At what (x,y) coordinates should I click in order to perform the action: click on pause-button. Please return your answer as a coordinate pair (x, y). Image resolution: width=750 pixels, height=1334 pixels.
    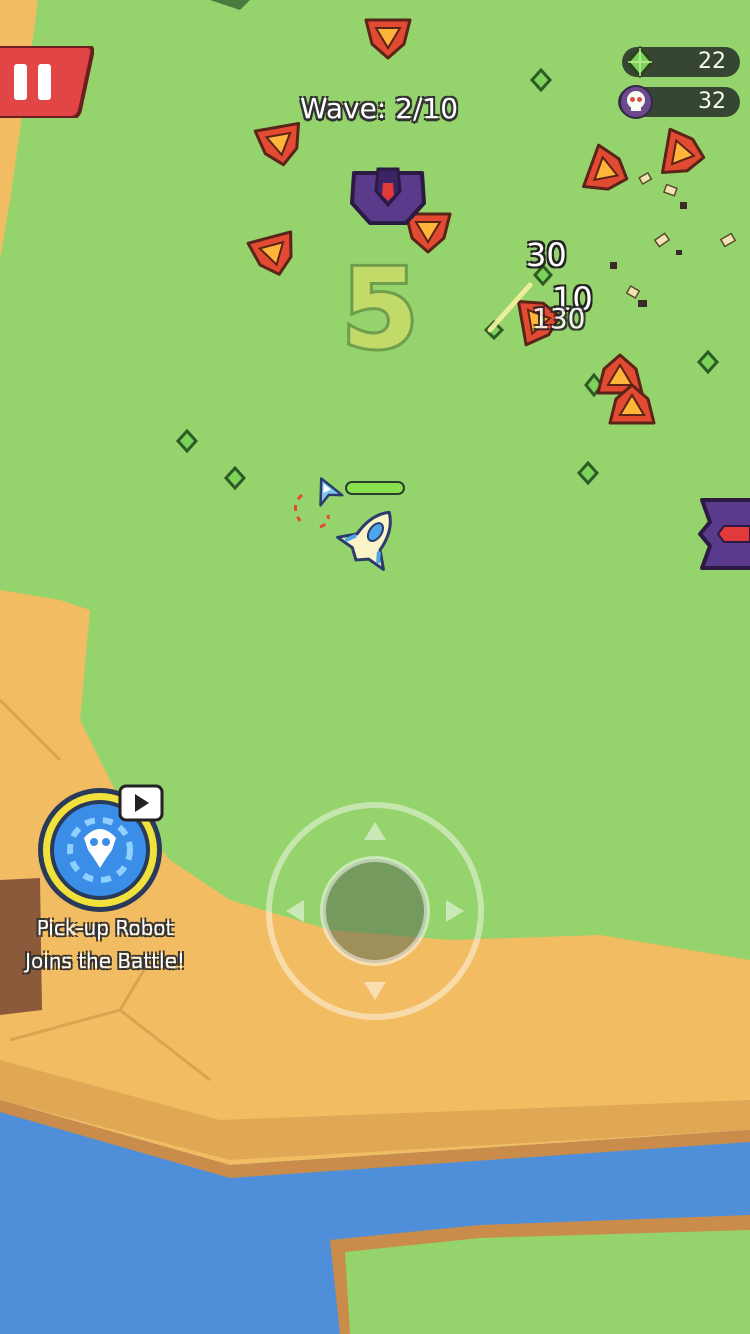
    Looking at the image, I should click on (47, 82).